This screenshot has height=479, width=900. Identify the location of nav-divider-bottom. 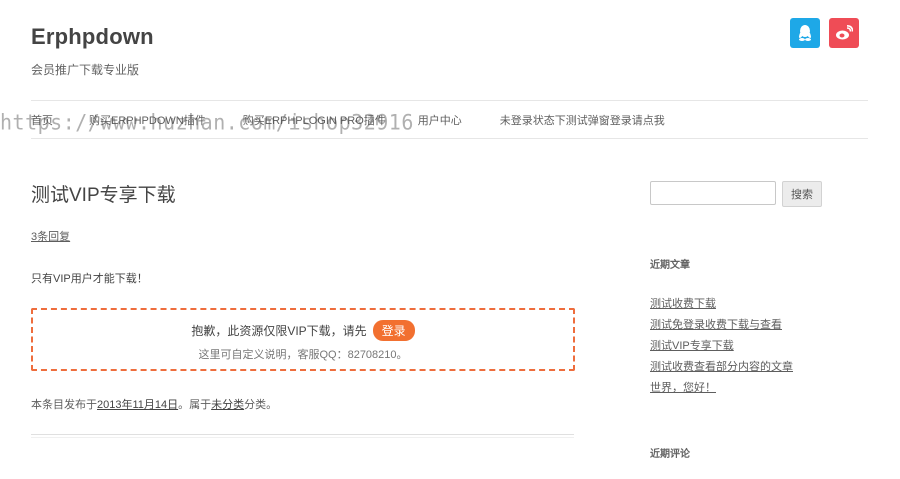
(449, 138).